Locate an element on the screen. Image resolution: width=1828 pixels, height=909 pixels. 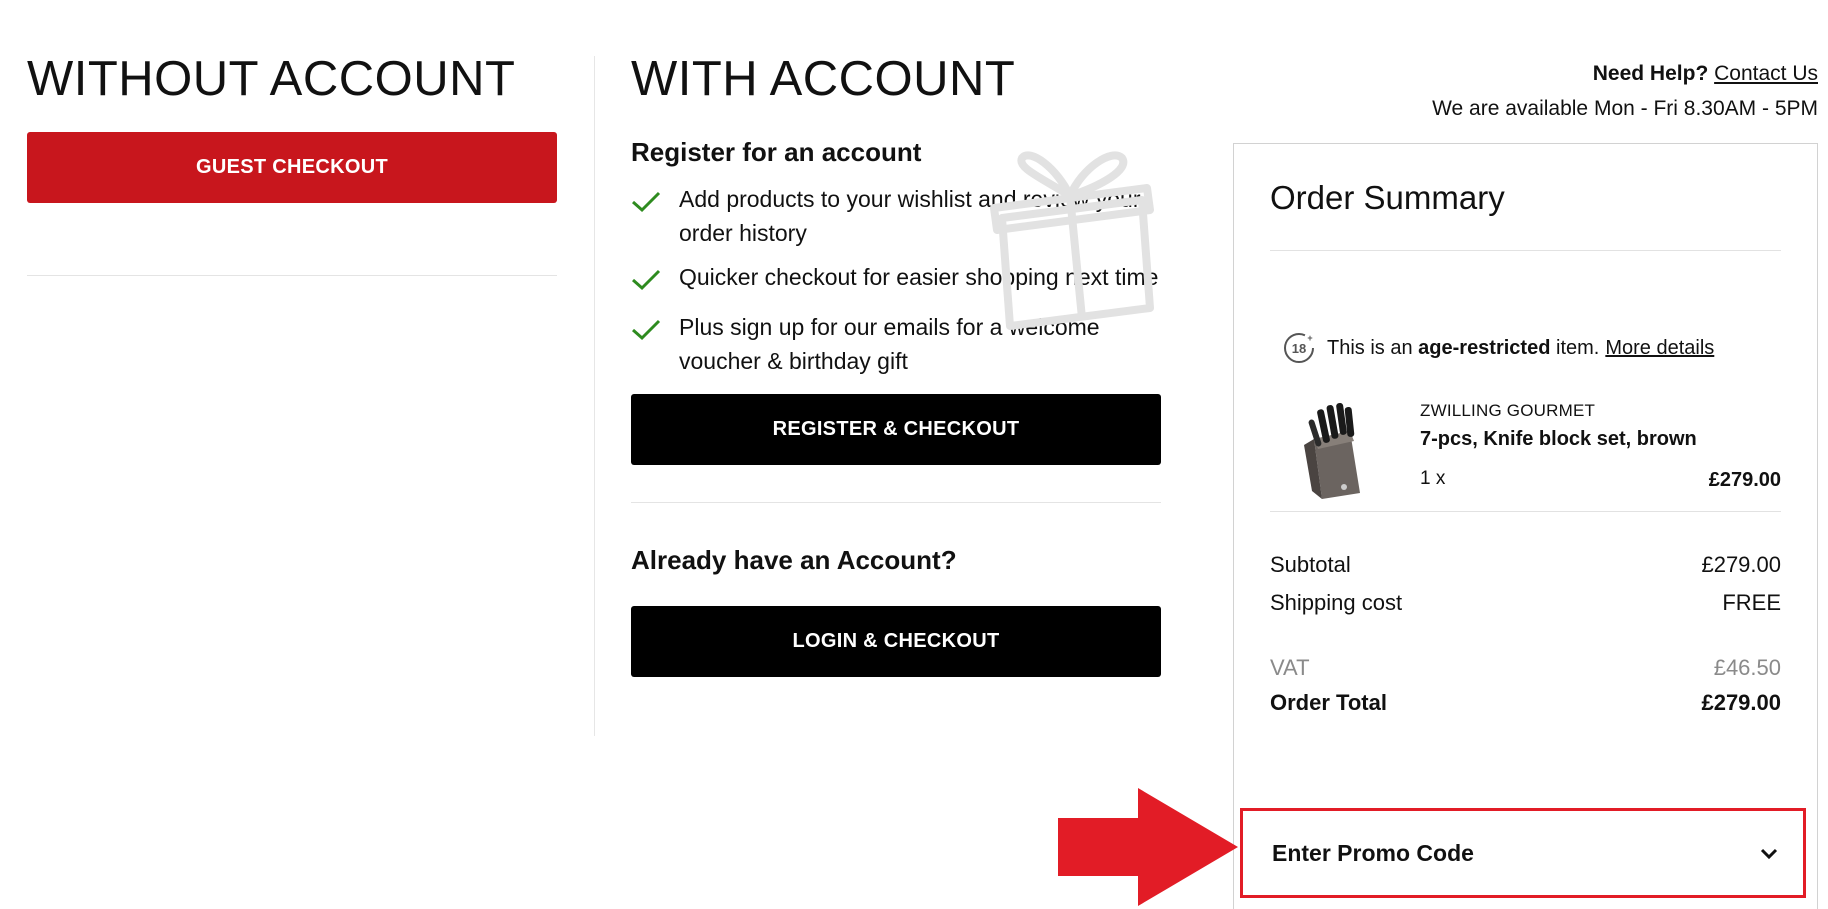
subtotal-label: Subtotal is located at coordinates (1310, 564).